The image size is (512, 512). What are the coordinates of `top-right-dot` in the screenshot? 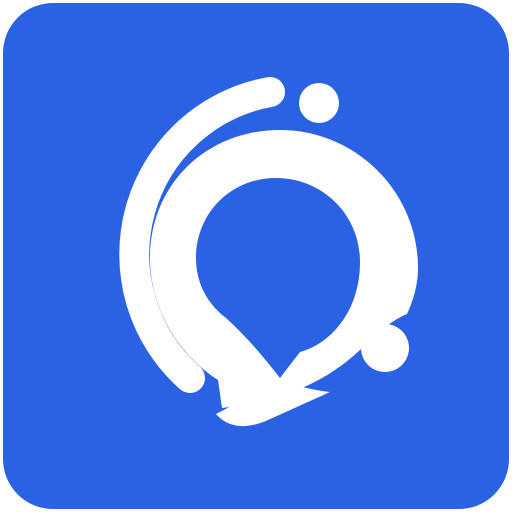 It's located at (319, 103).